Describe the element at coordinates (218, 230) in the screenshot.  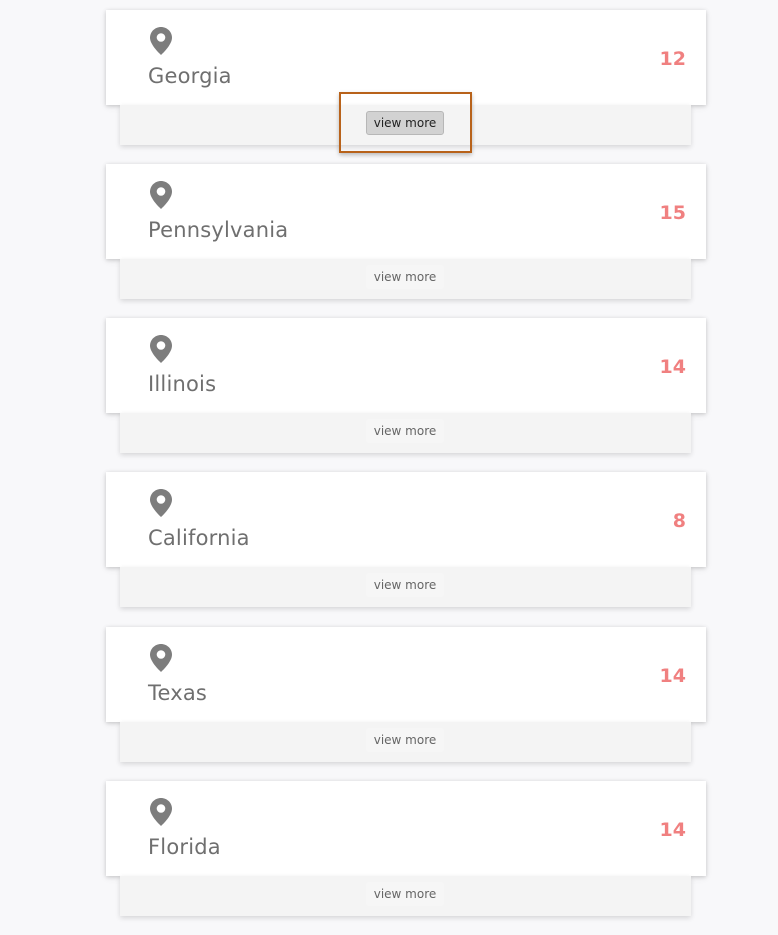
I see `state-name: Pennsylvania` at that location.